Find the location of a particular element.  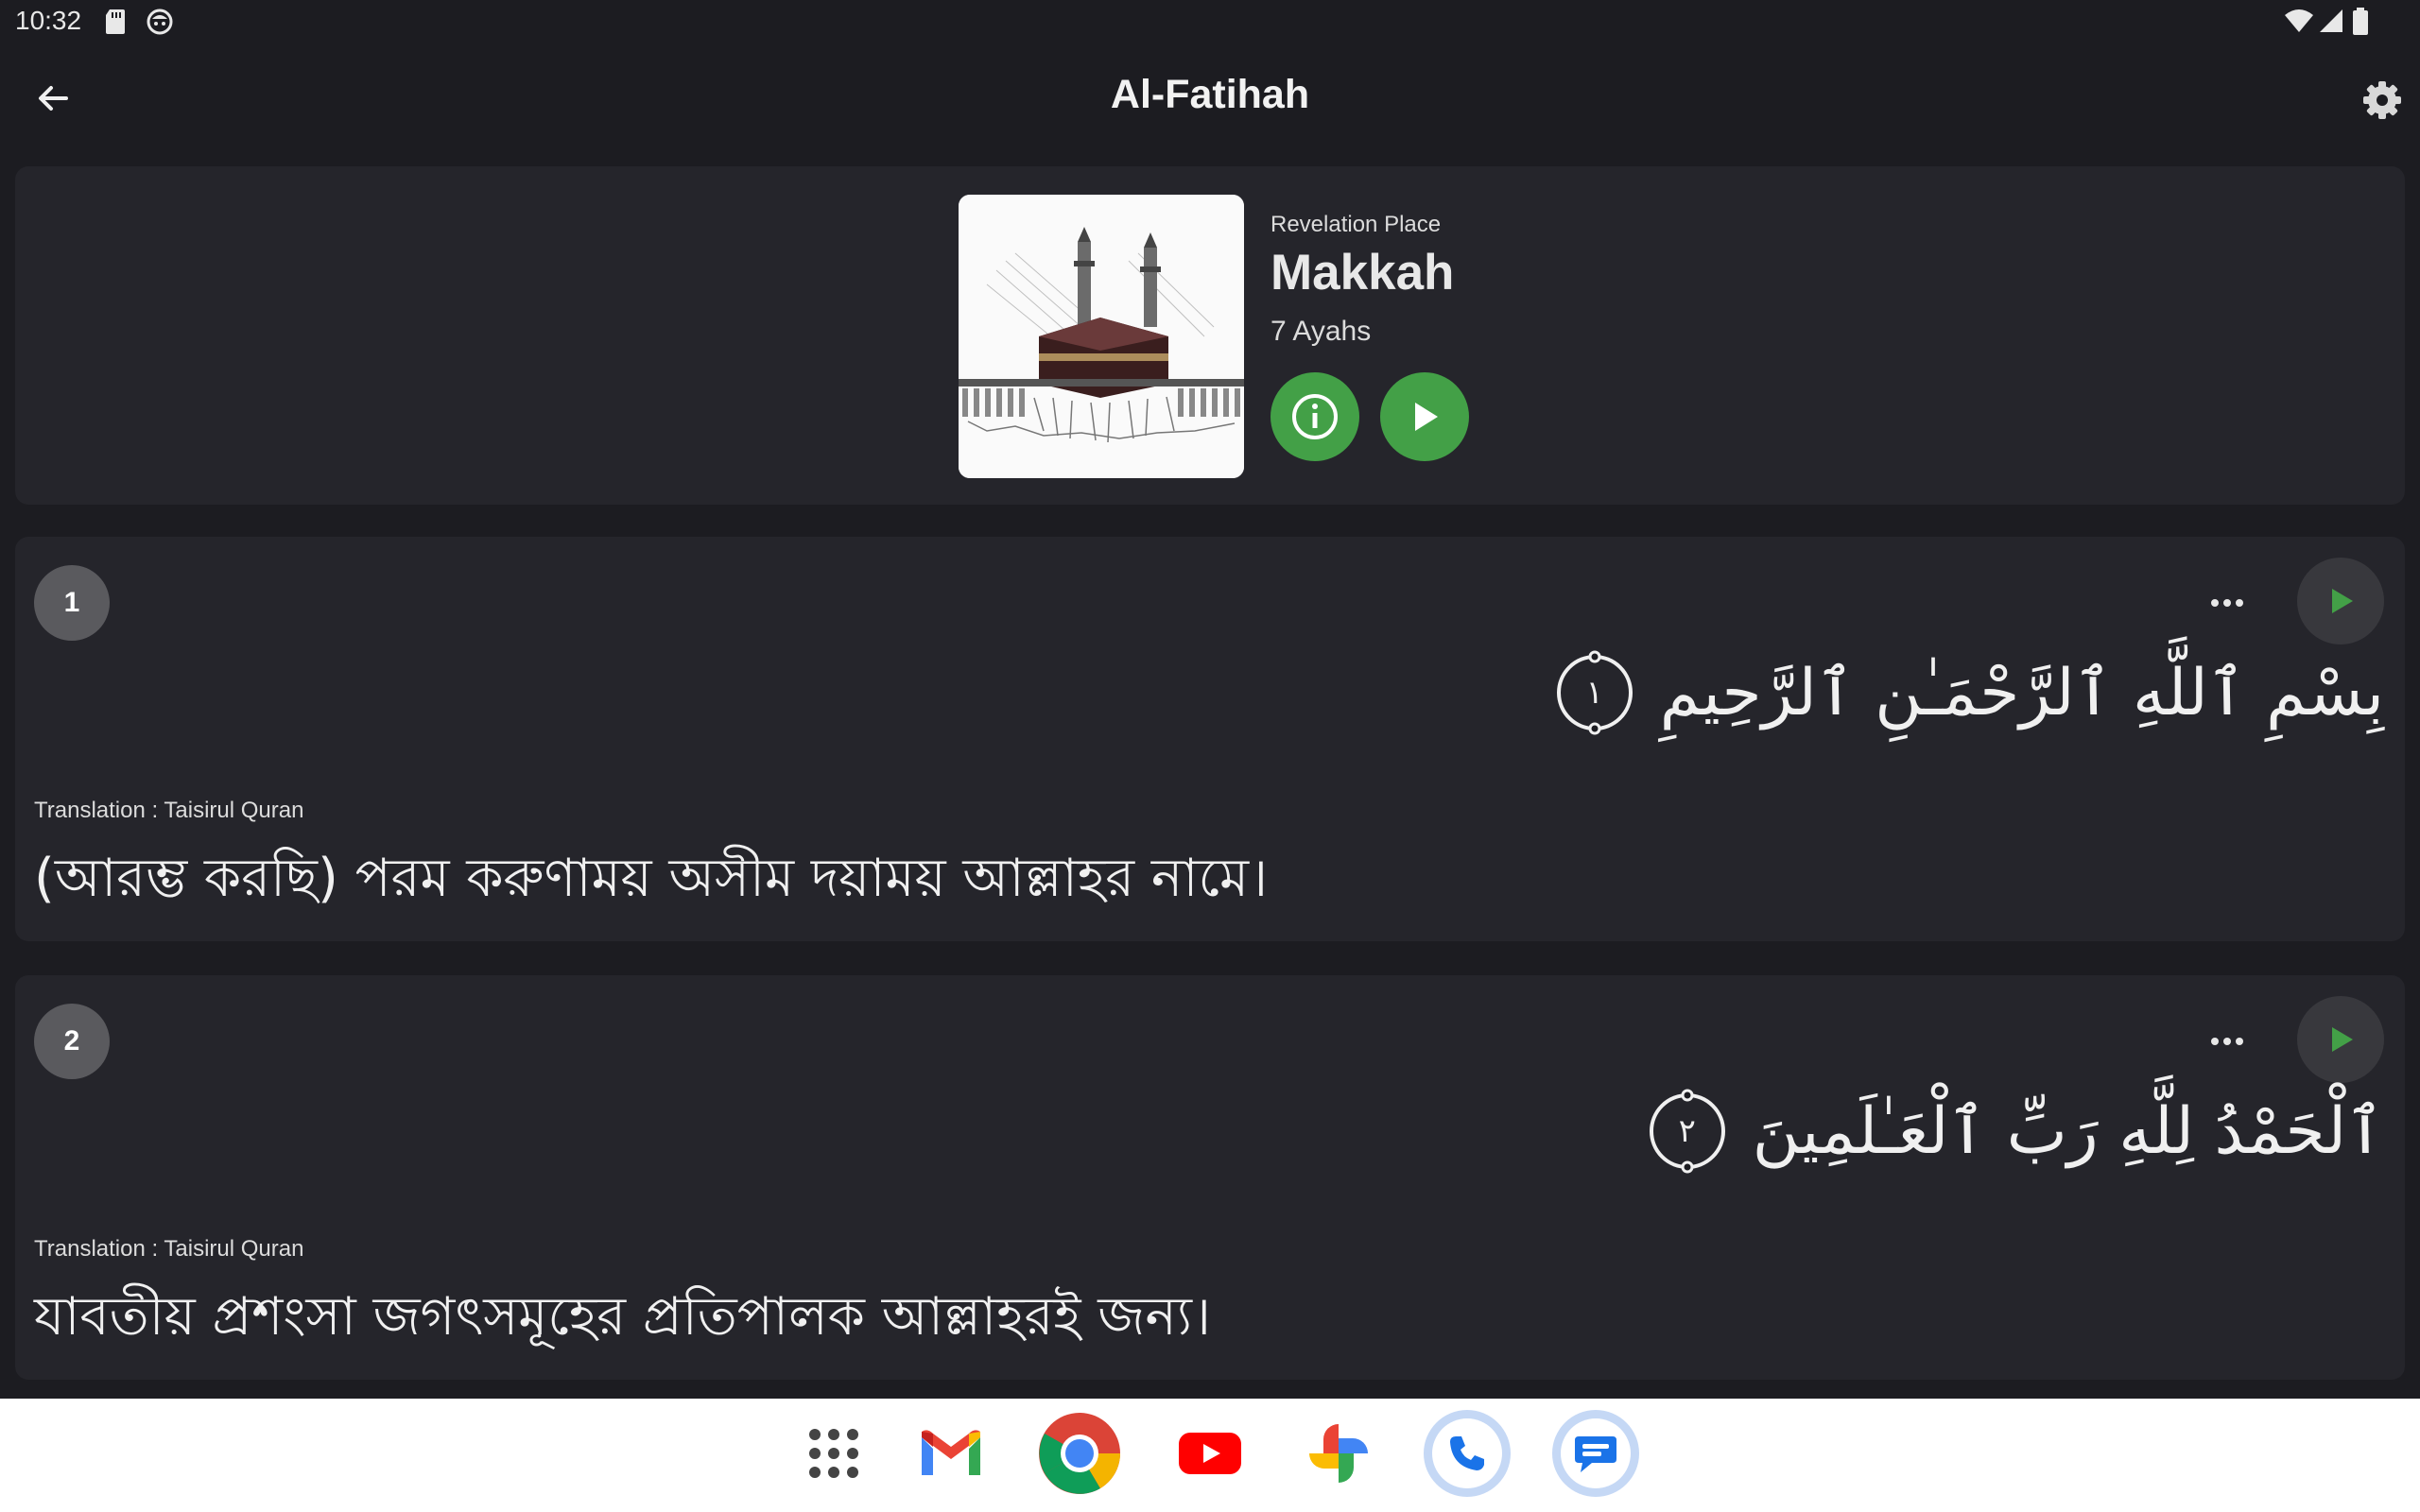

chrome-icon is located at coordinates (1079, 1453).